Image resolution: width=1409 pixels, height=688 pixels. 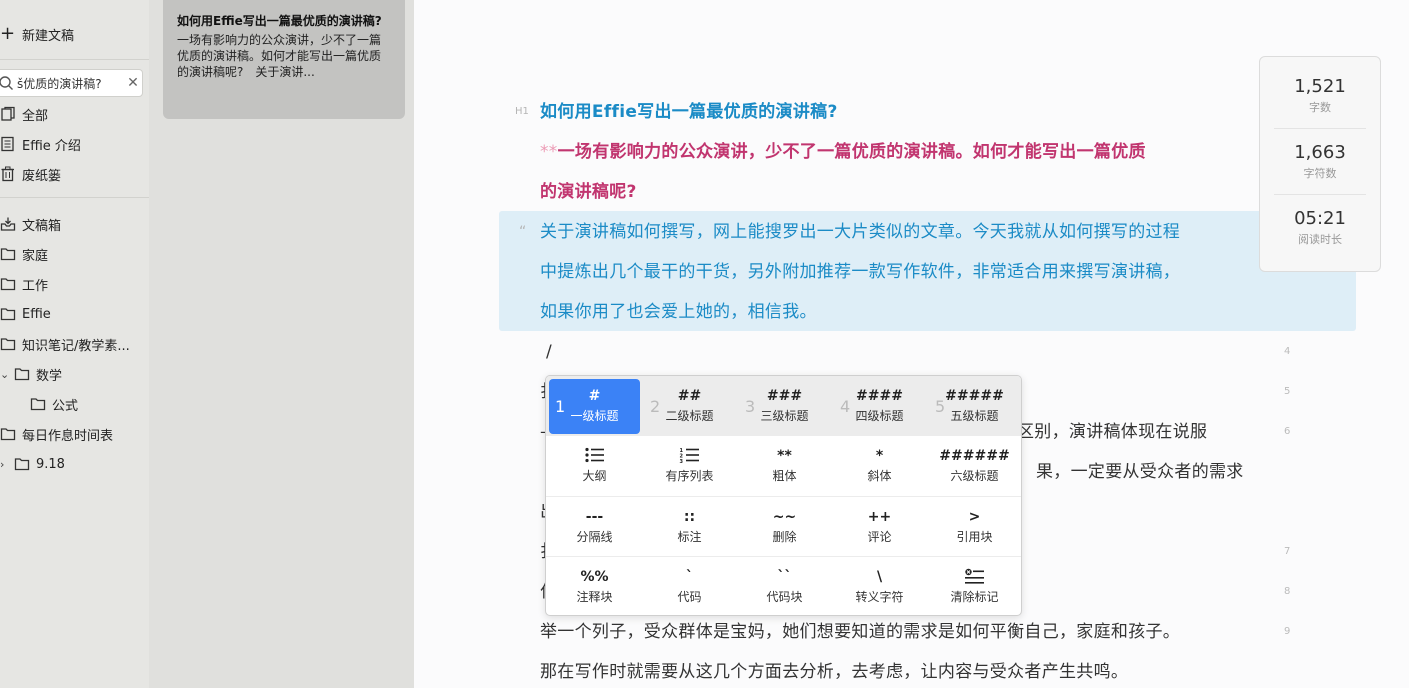 I want to click on paragraph-line: 区别，演讲稿体现在说服, so click(x=1112, y=432).